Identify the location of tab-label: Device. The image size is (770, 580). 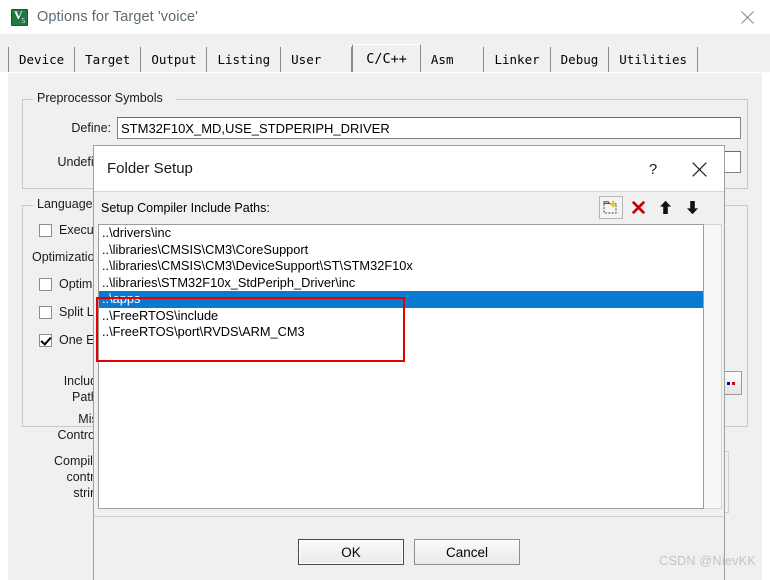
(42, 59).